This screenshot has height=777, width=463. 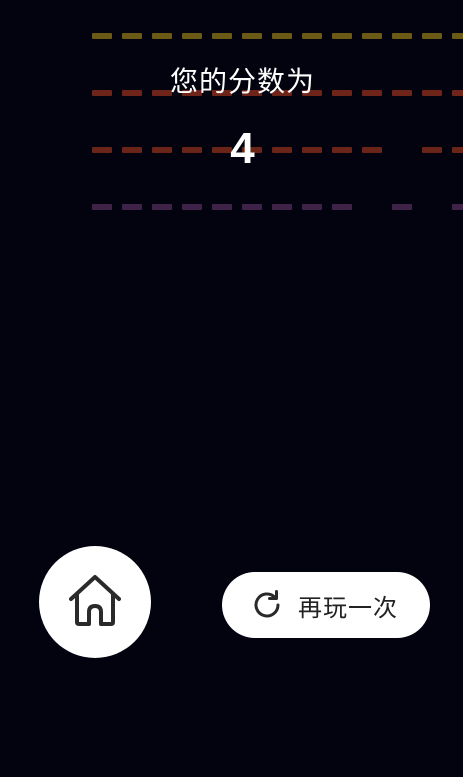 I want to click on refresh-icon, so click(x=267, y=605).